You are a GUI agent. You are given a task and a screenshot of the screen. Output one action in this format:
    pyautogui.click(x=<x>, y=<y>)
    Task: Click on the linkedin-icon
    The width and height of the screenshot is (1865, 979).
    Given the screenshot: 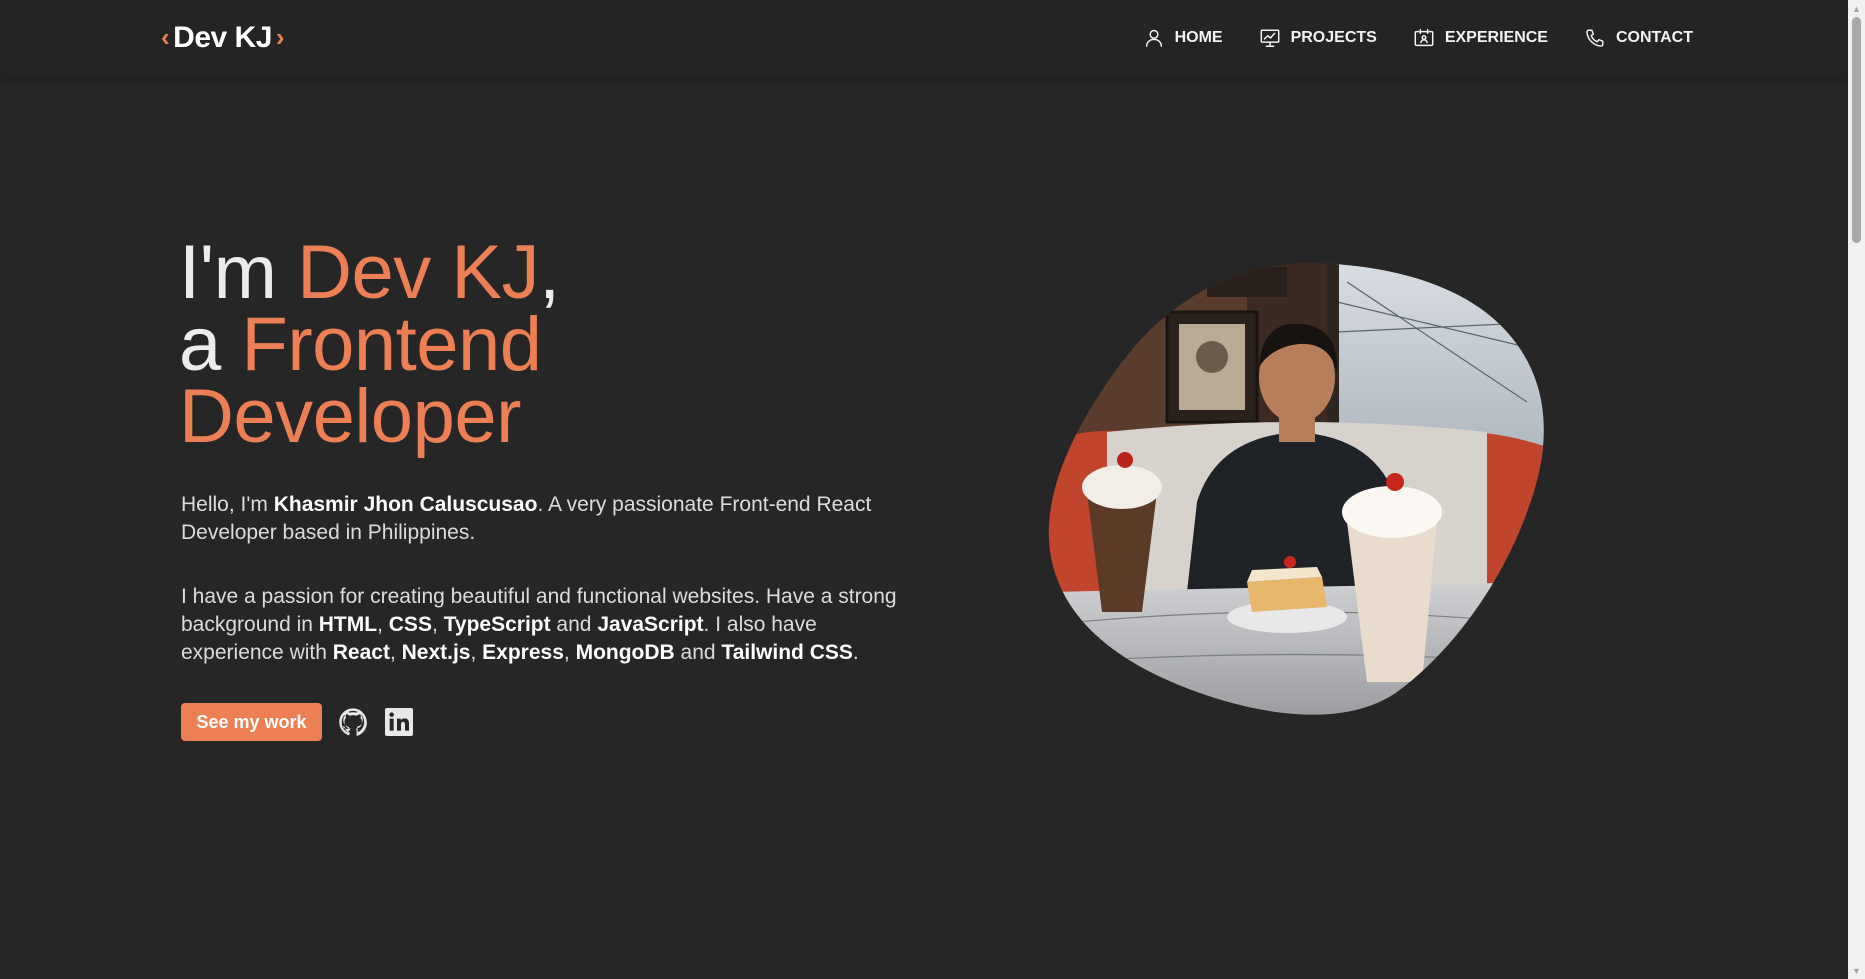 What is the action you would take?
    pyautogui.click(x=399, y=722)
    